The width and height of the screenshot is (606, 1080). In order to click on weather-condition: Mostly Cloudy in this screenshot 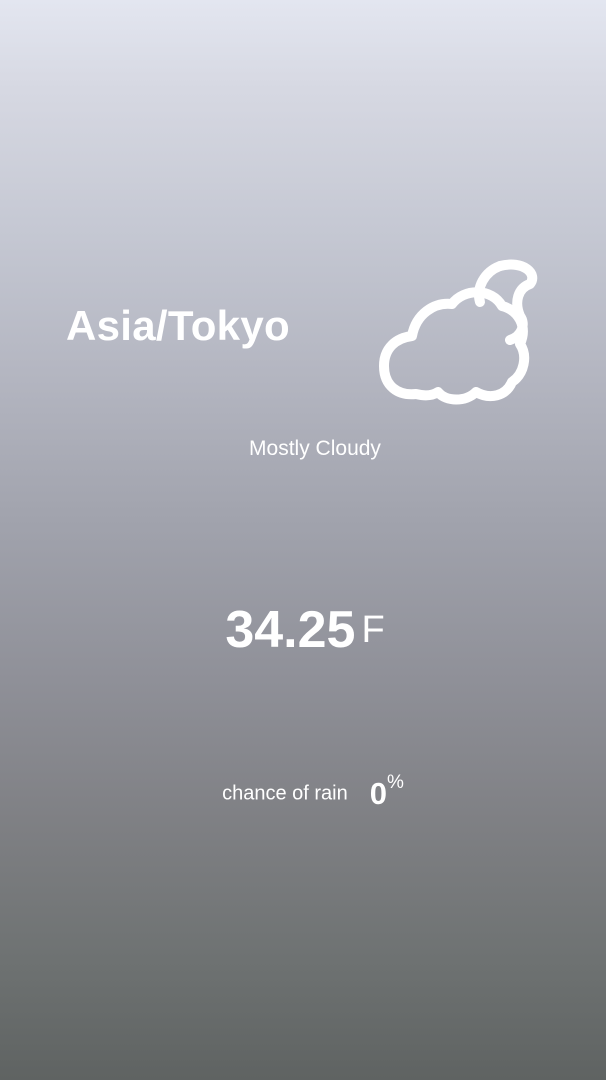, I will do `click(315, 448)`.